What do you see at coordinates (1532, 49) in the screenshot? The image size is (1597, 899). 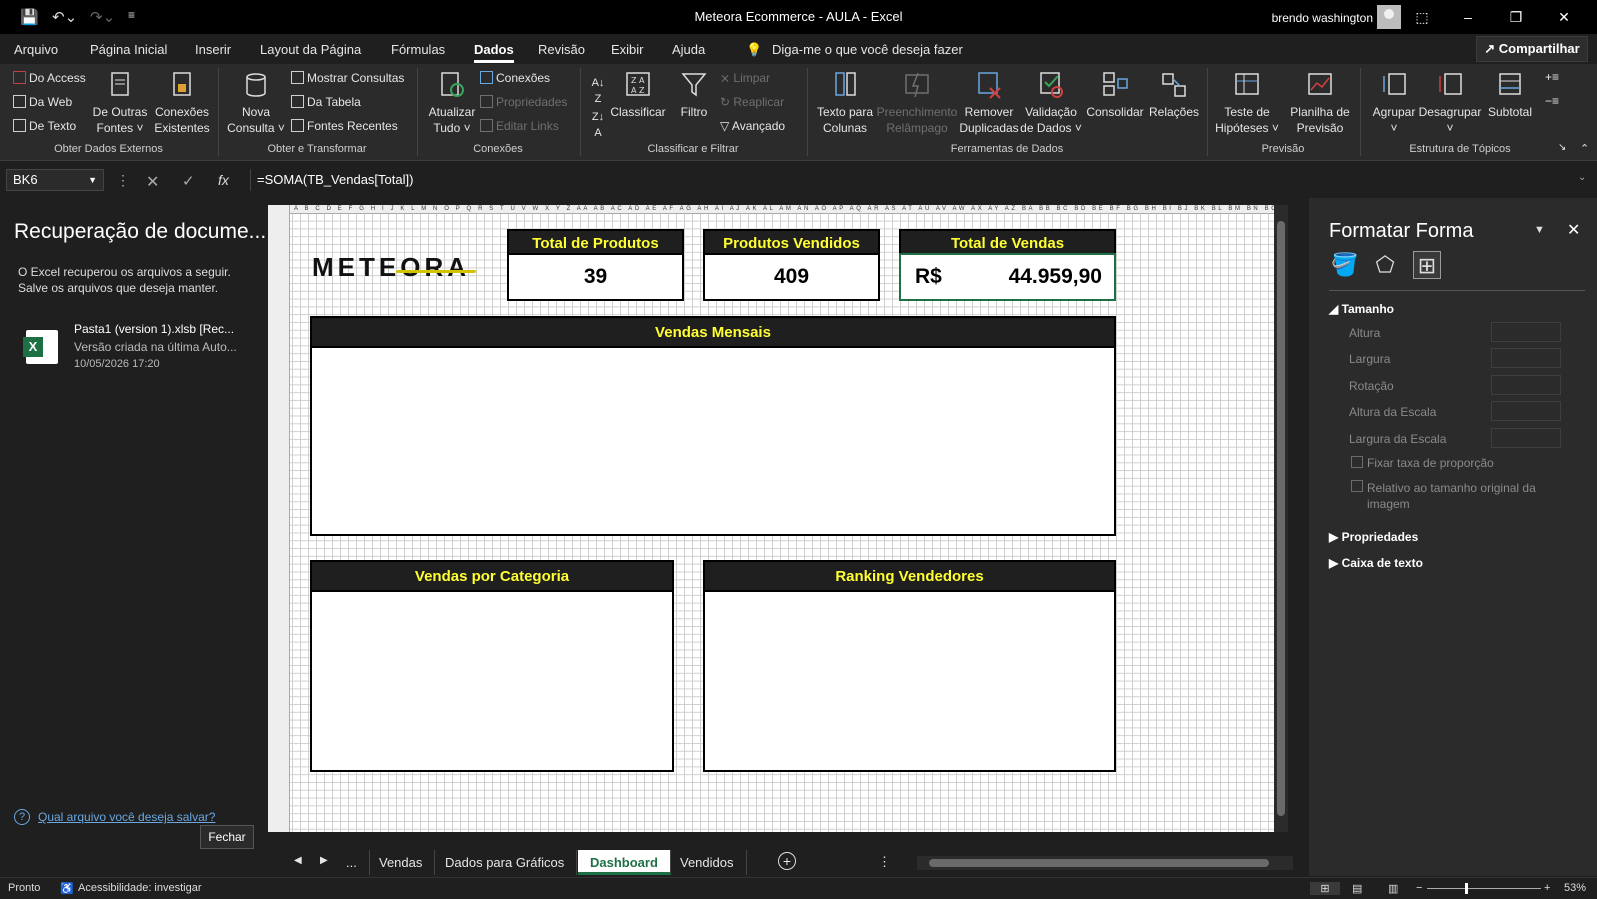 I see `share-button: ↗ Compartilhar` at bounding box center [1532, 49].